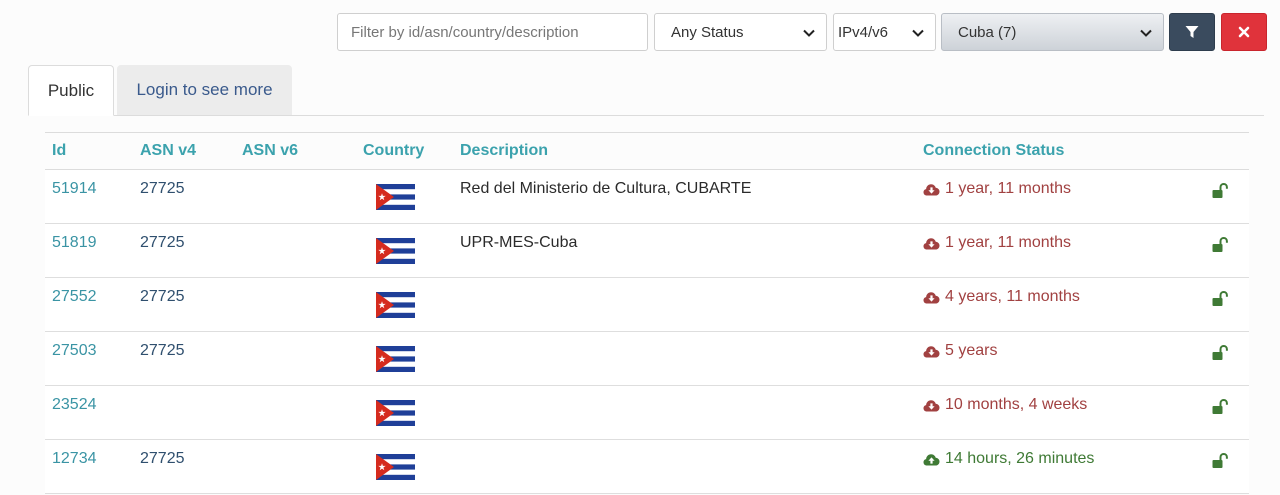  I want to click on ip-version-select: IPv4/v6, so click(884, 32).